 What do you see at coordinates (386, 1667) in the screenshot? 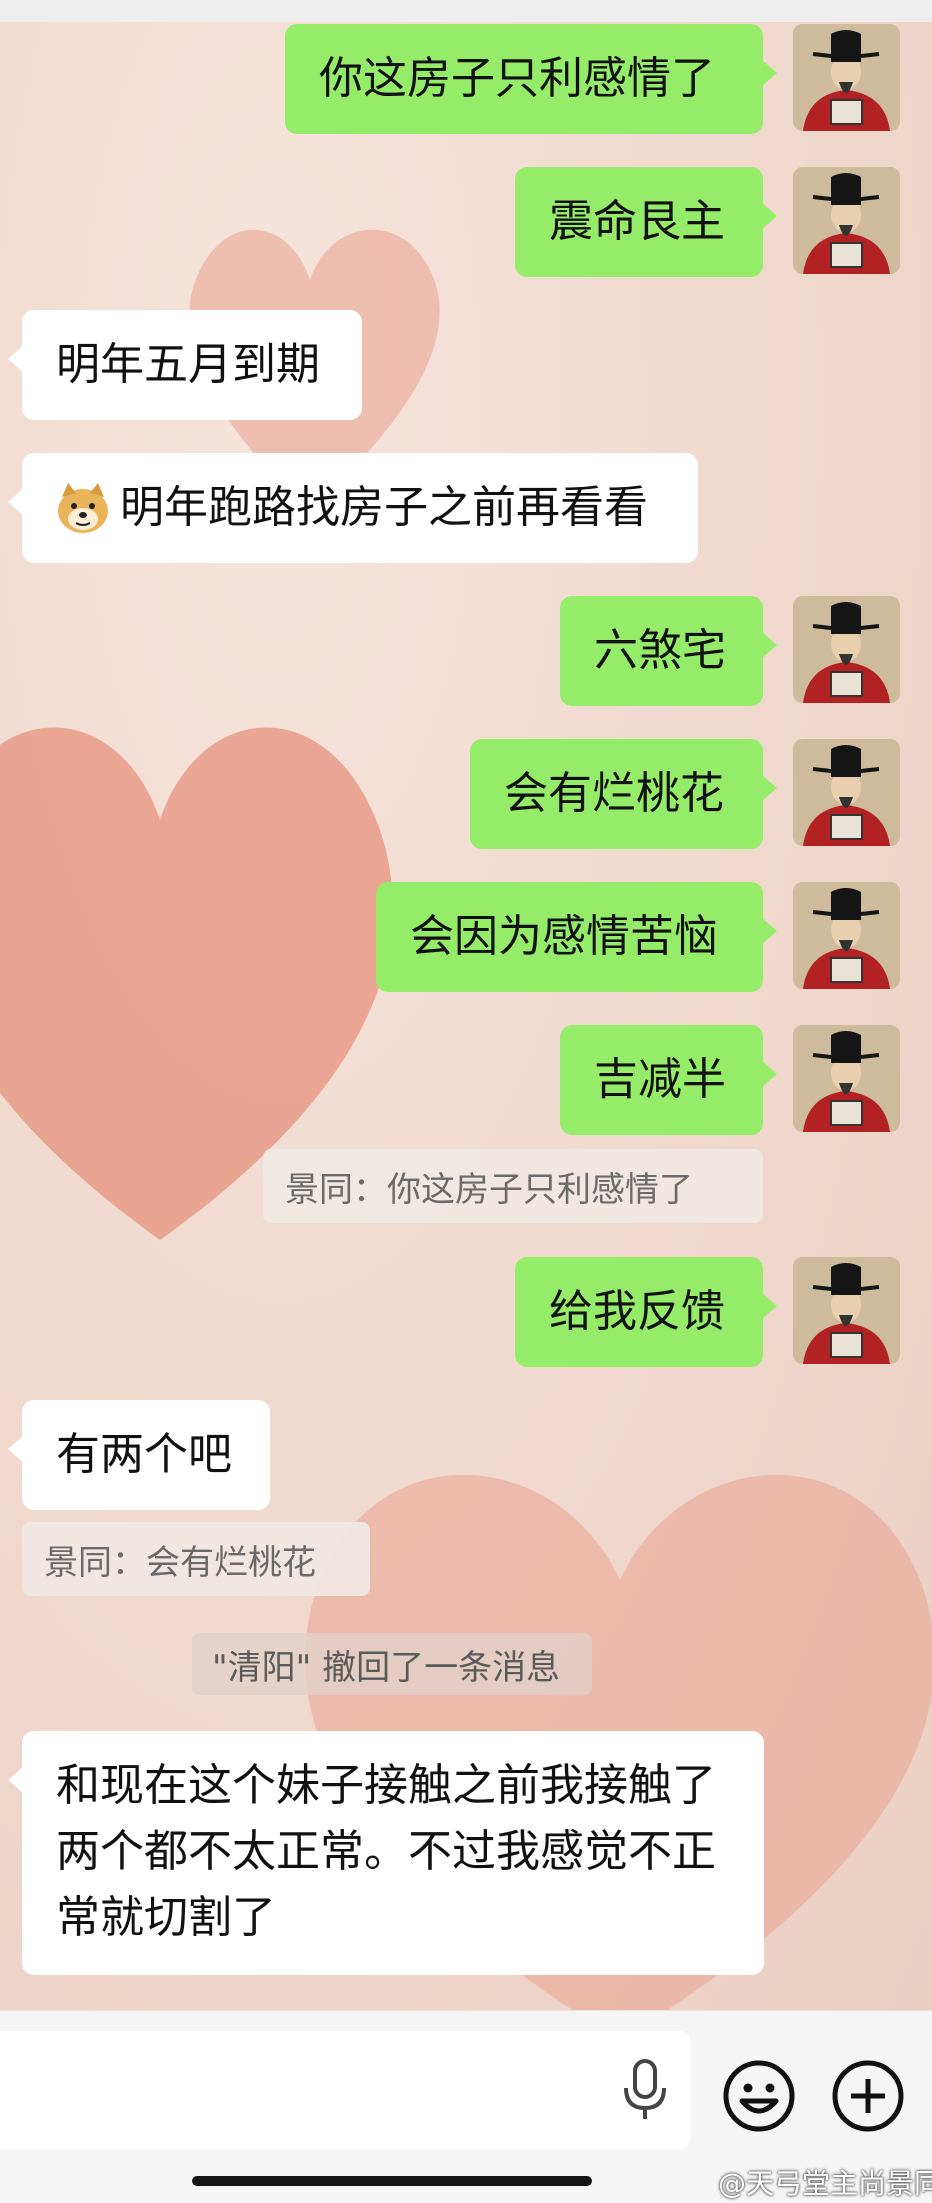
I see `system-text: "清阳" 撤回了一条消息` at bounding box center [386, 1667].